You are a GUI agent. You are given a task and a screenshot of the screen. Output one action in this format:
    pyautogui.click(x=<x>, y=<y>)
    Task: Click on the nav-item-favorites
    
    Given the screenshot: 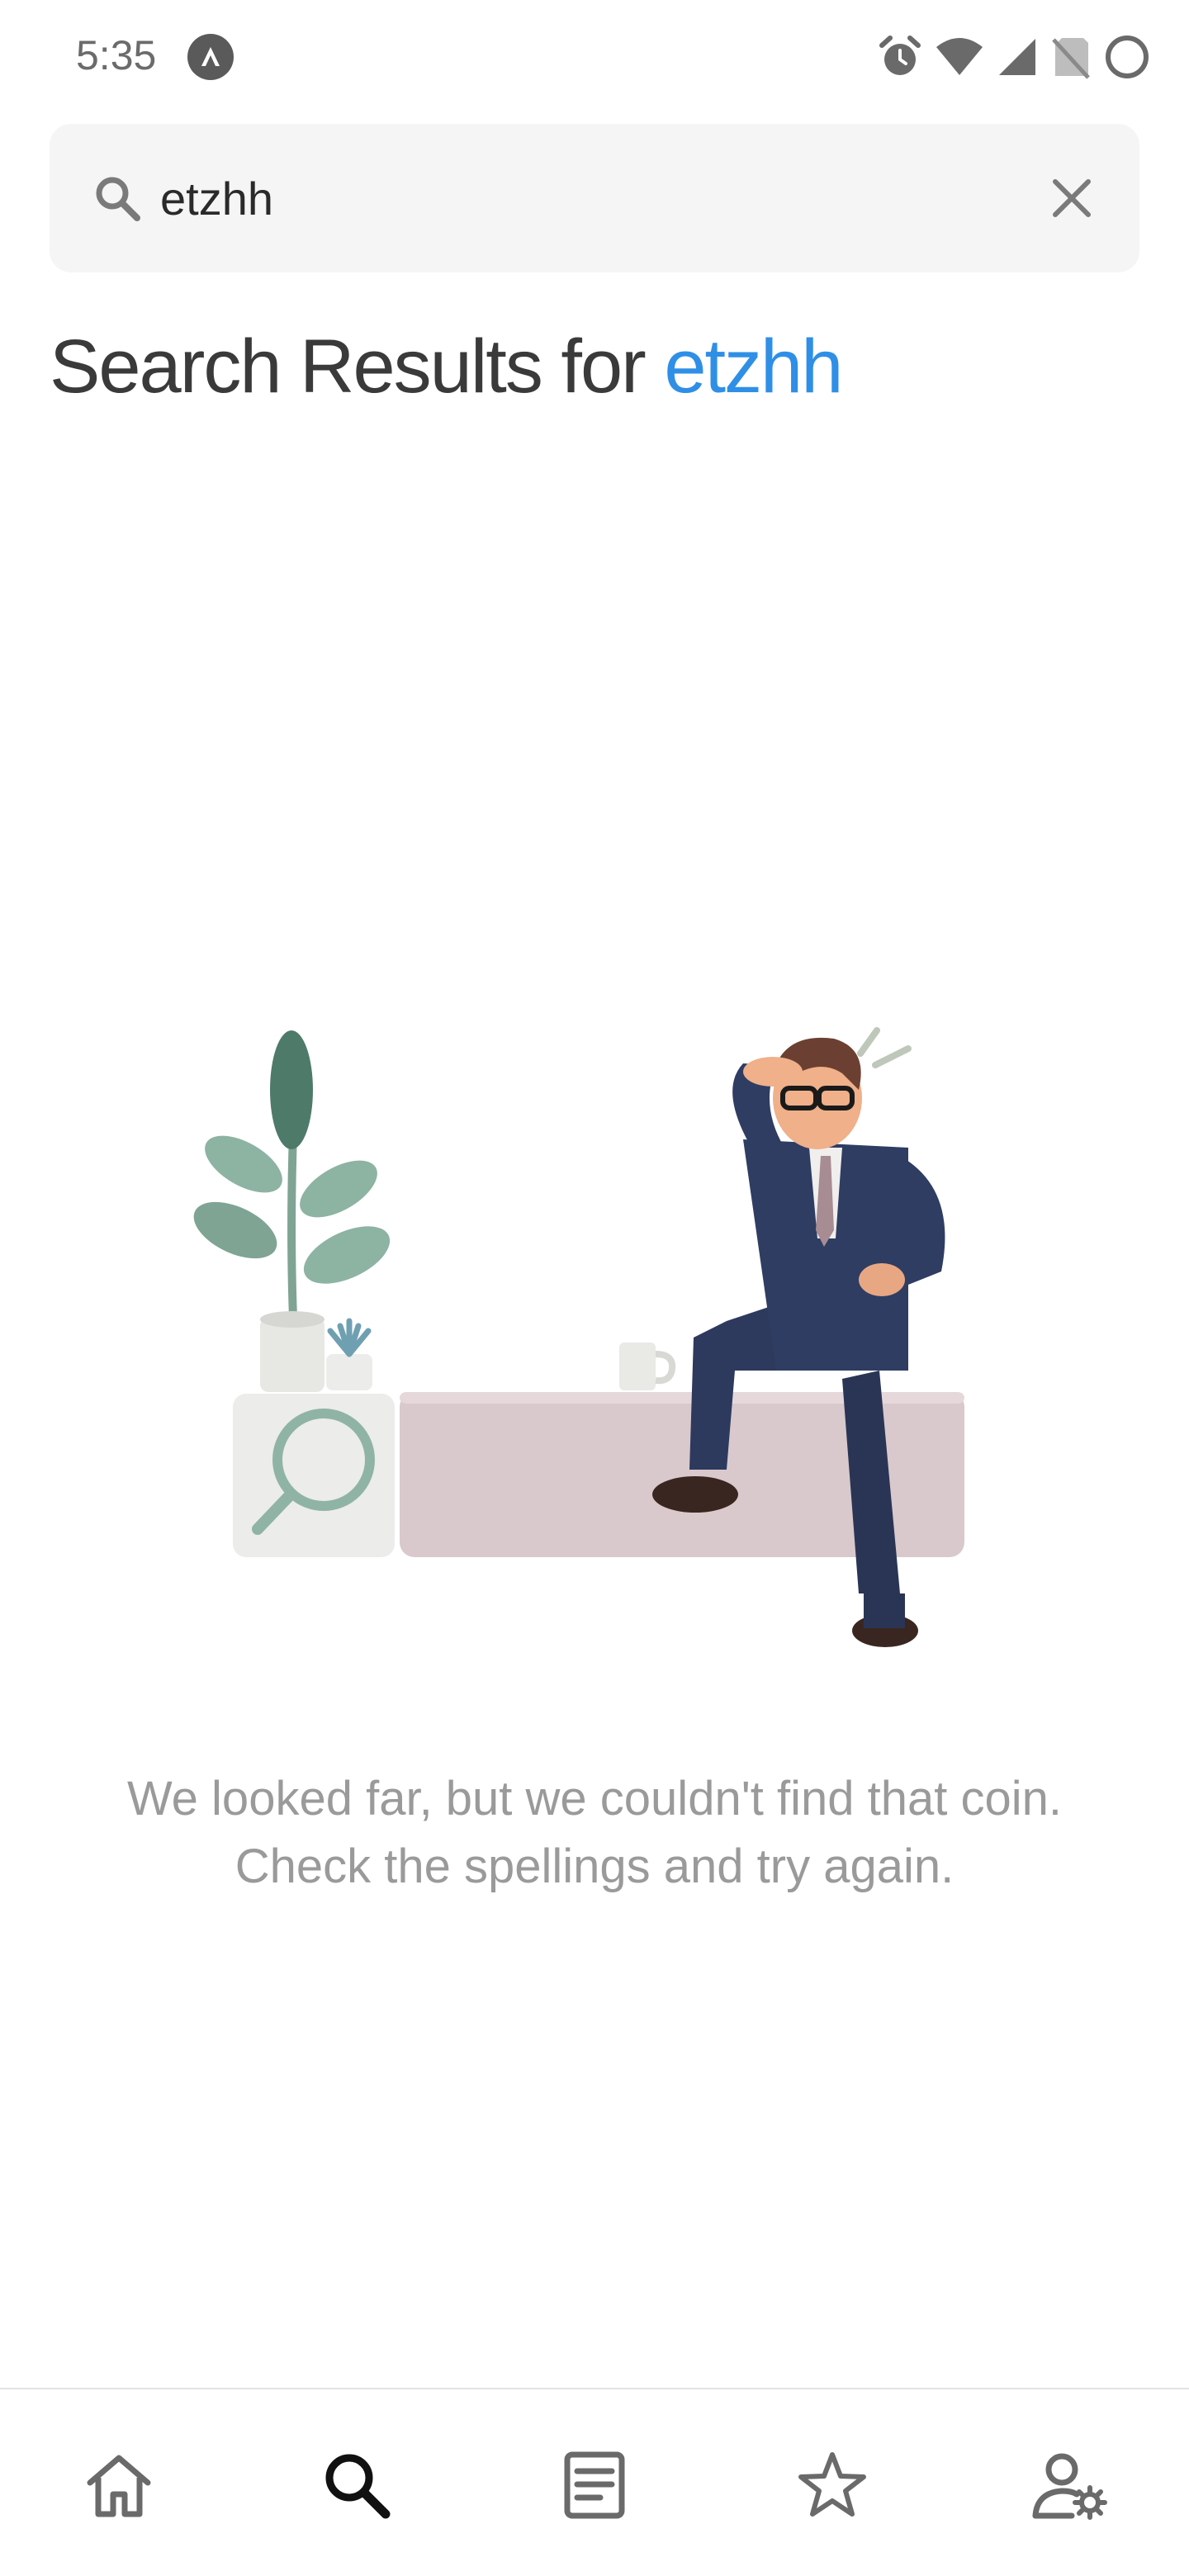 What is the action you would take?
    pyautogui.click(x=832, y=2487)
    